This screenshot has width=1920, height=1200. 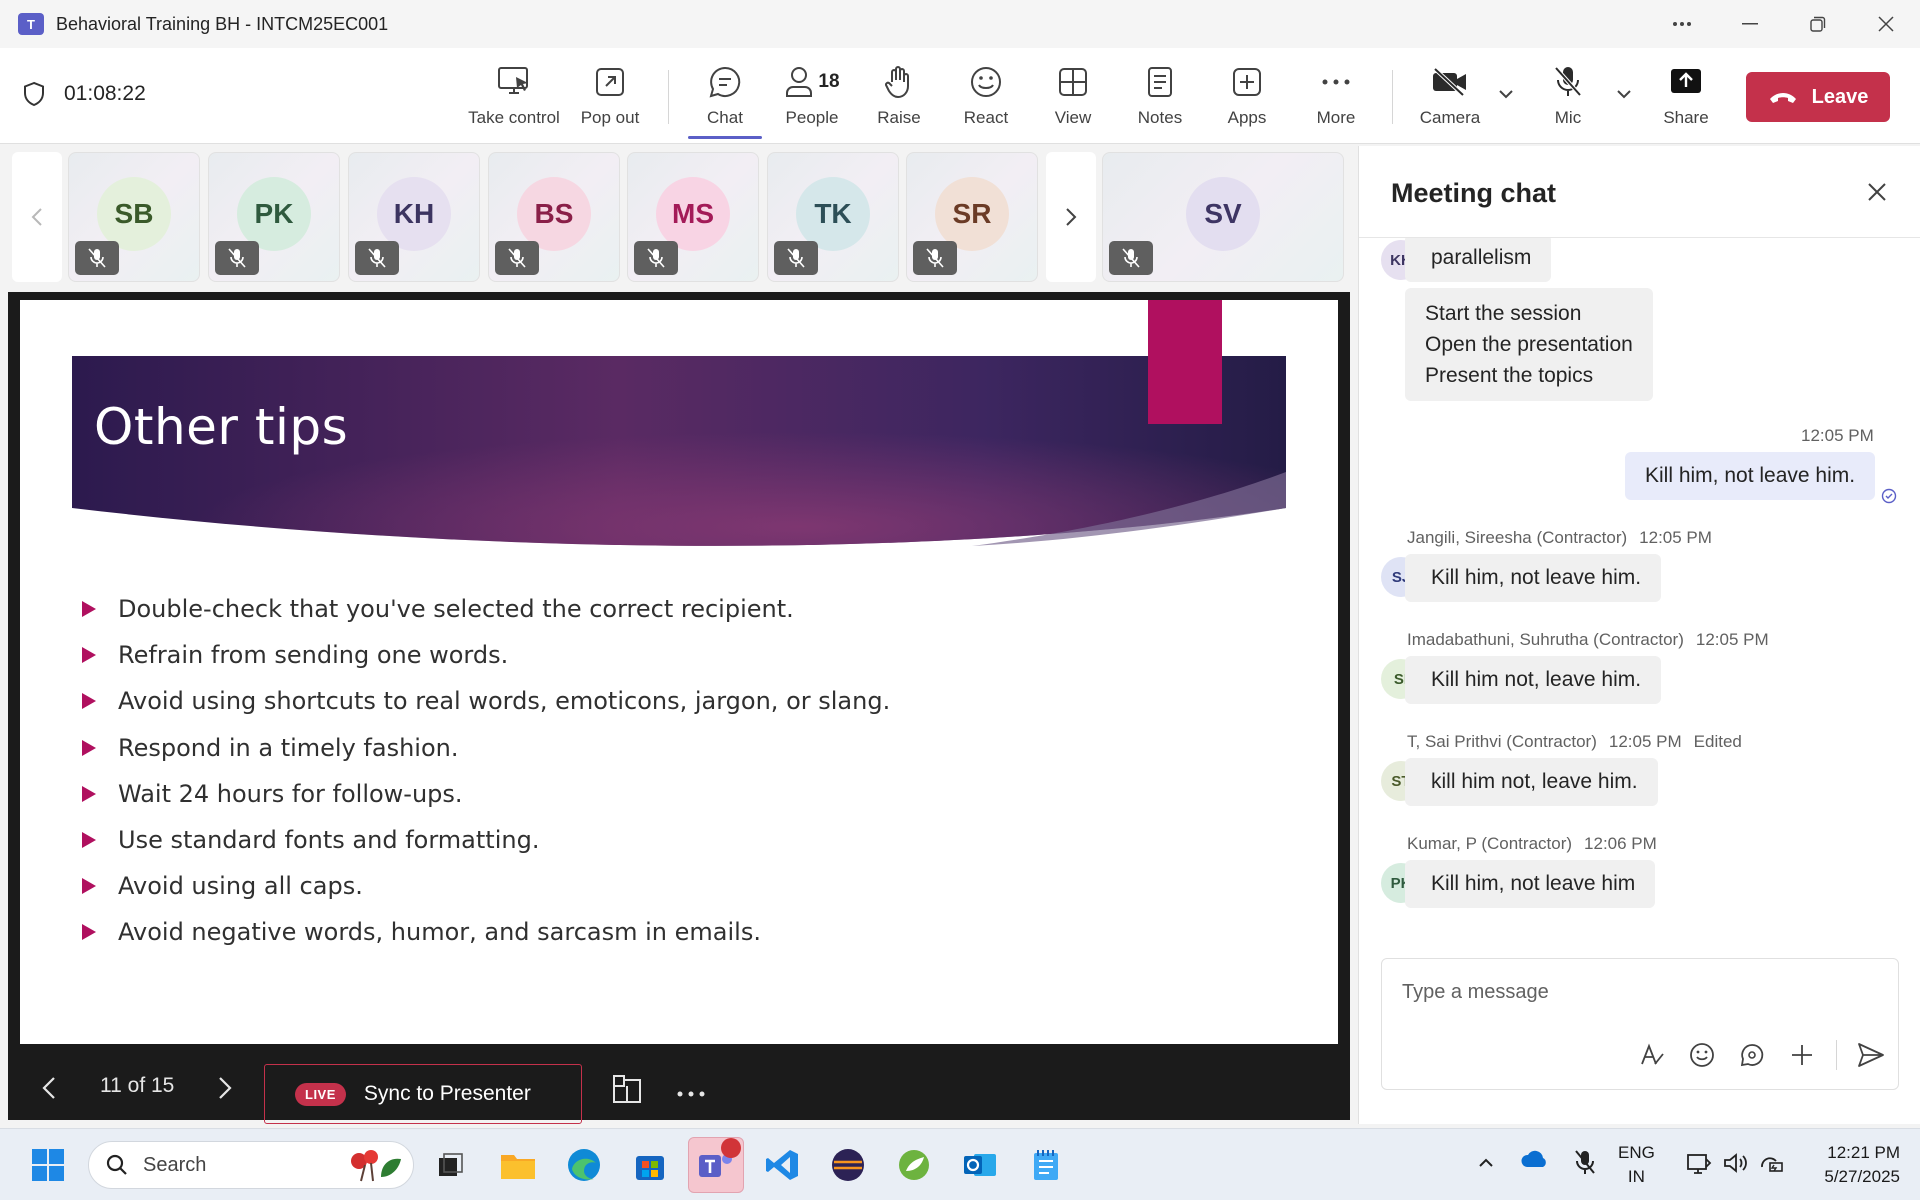 What do you see at coordinates (1772, 1164) in the screenshot?
I see `battery-charging-icon` at bounding box center [1772, 1164].